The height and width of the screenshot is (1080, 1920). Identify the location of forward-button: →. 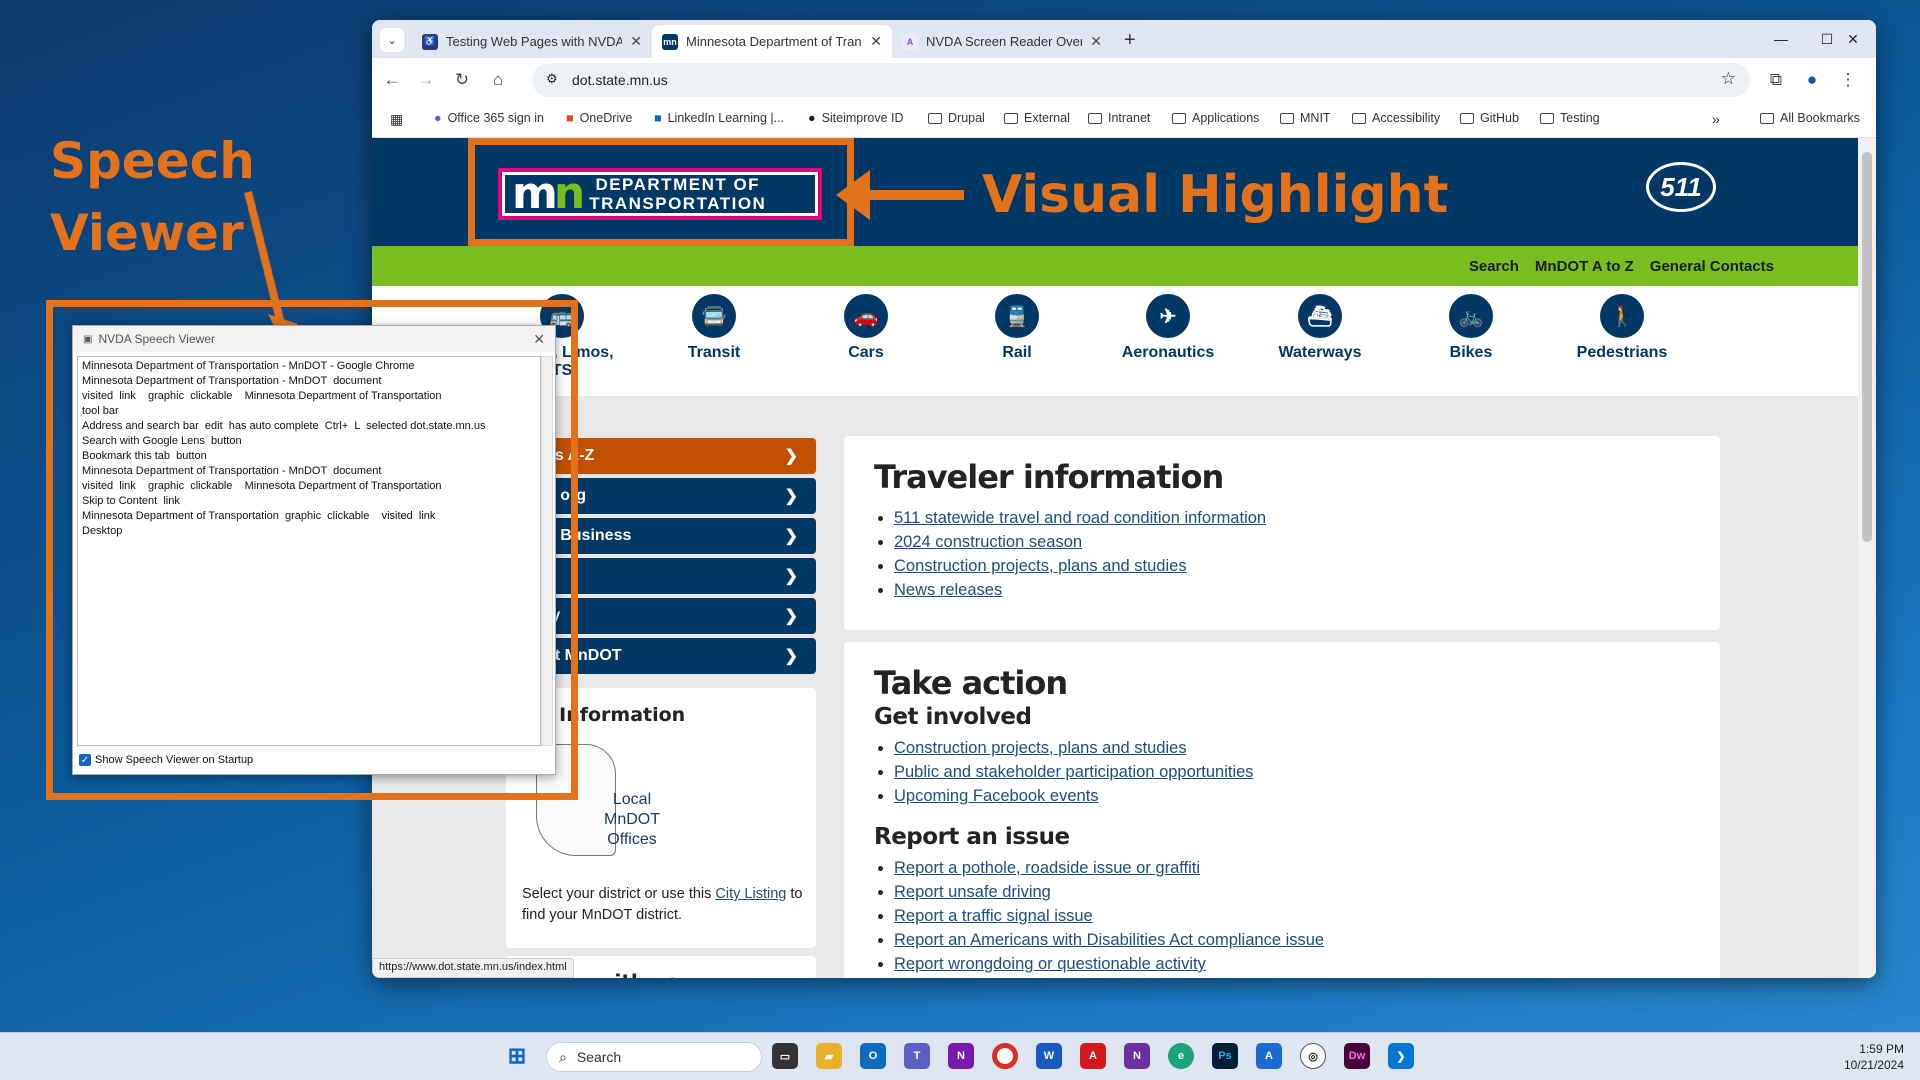
(426, 80).